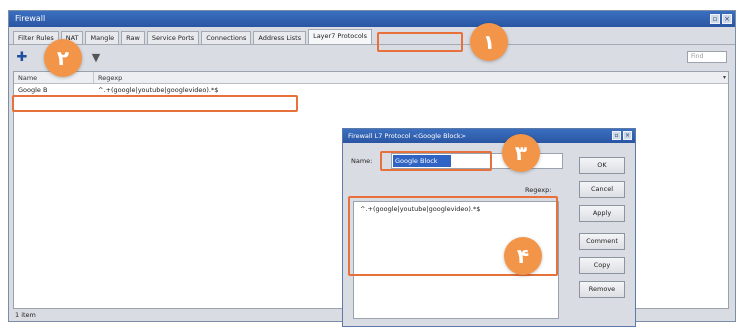  What do you see at coordinates (22, 58) in the screenshot?
I see `plus-icon: ✚` at bounding box center [22, 58].